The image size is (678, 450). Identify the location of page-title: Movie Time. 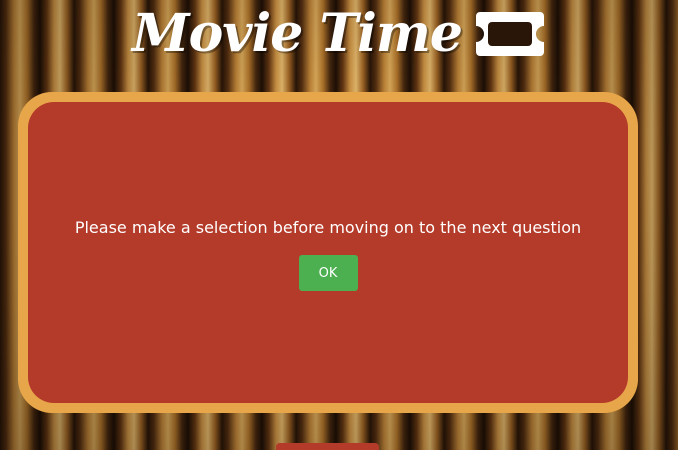
(297, 33).